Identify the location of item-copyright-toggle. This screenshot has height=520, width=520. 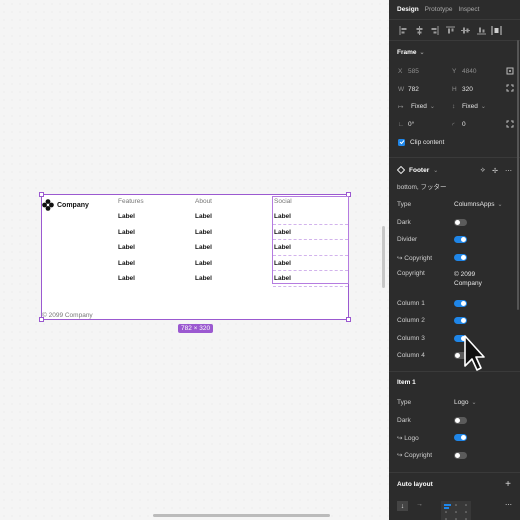
(460, 455).